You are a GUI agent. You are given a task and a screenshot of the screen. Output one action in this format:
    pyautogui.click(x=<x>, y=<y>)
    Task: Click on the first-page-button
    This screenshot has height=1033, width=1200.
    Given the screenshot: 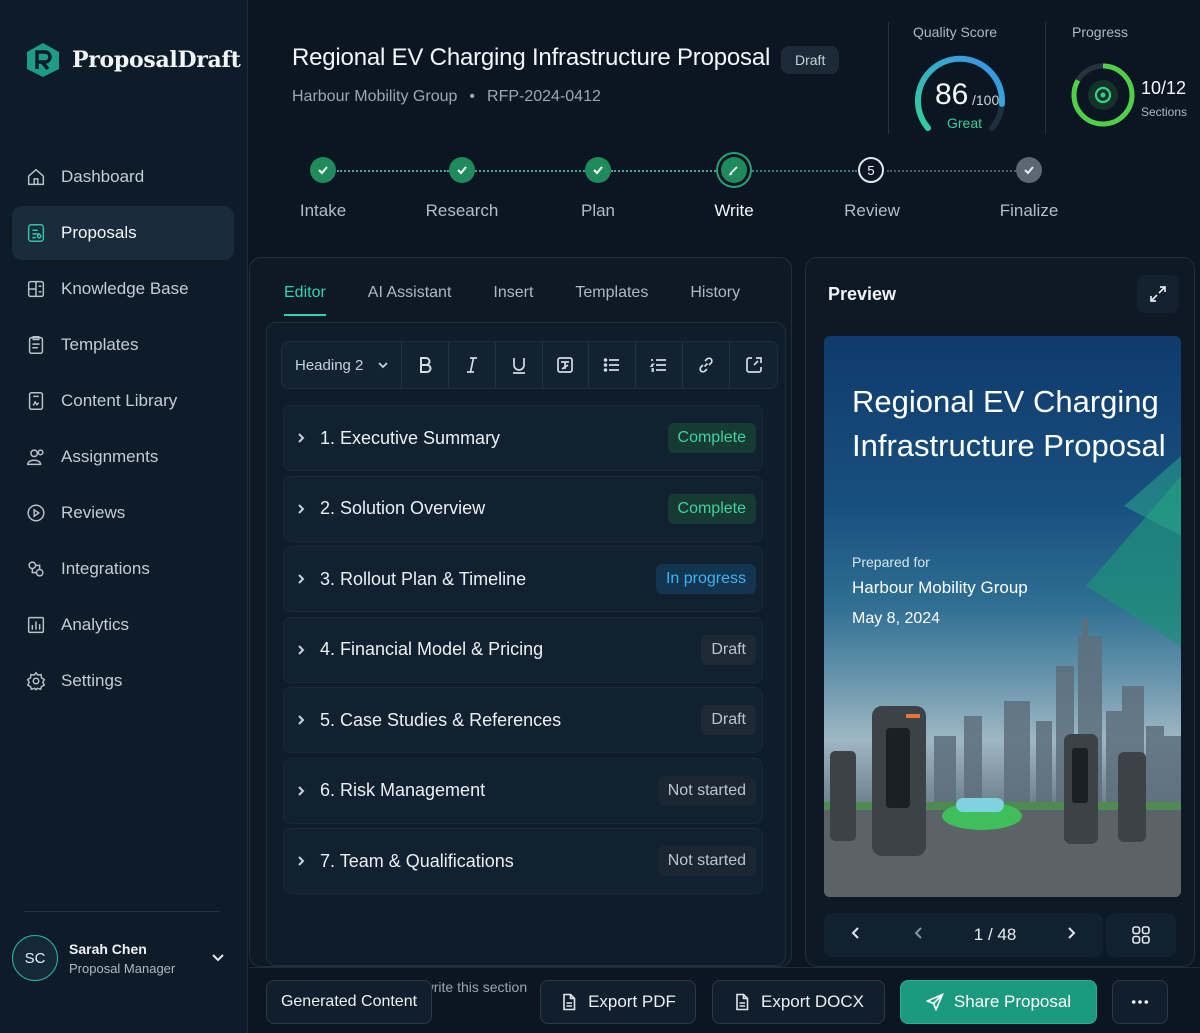 What is the action you would take?
    pyautogui.click(x=856, y=935)
    